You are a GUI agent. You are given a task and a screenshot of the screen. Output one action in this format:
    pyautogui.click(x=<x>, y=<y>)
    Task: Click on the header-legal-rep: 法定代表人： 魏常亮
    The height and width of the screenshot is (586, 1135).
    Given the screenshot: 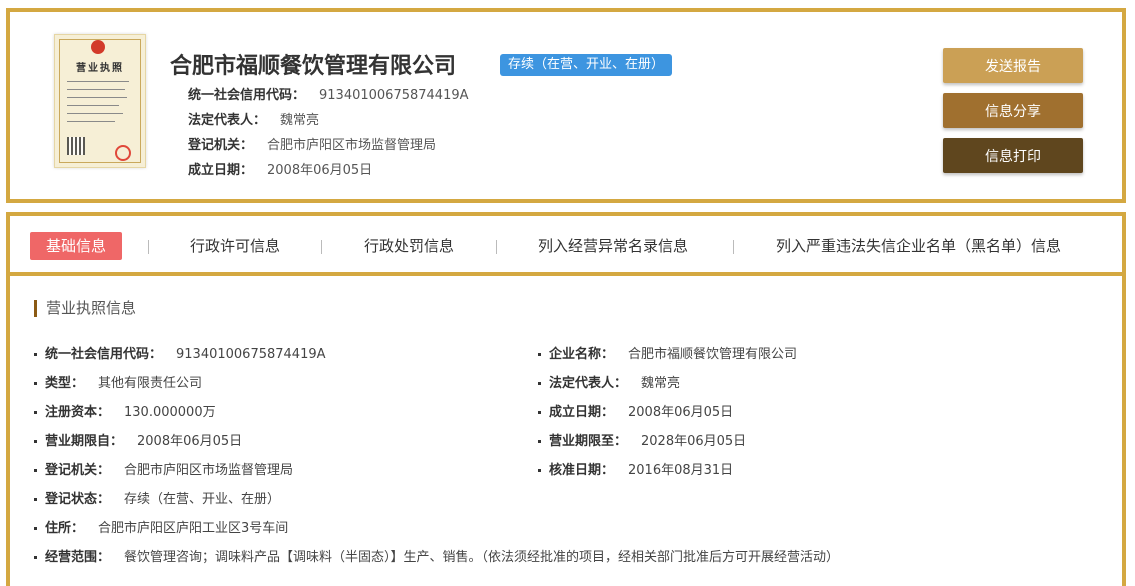 What is the action you would take?
    pyautogui.click(x=253, y=118)
    